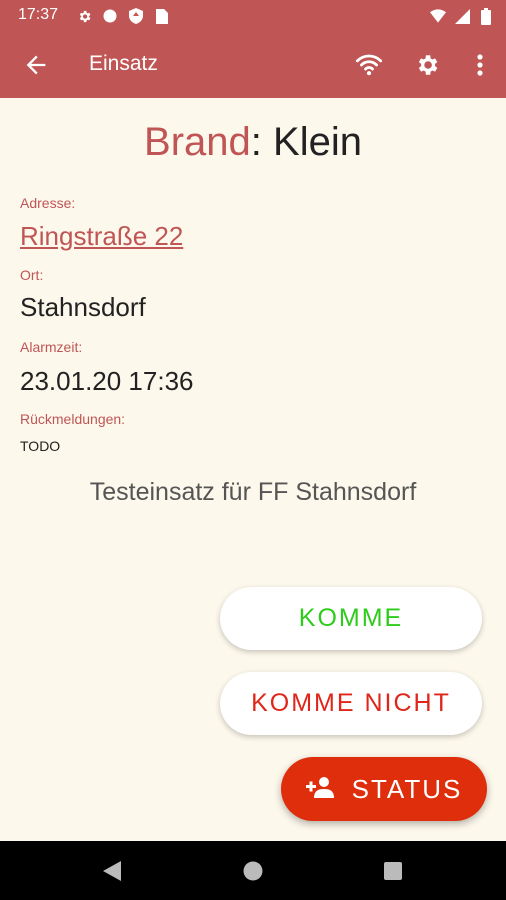 Image resolution: width=506 pixels, height=900 pixels. Describe the element at coordinates (123, 63) in the screenshot. I see `page-title: Einsatz` at that location.